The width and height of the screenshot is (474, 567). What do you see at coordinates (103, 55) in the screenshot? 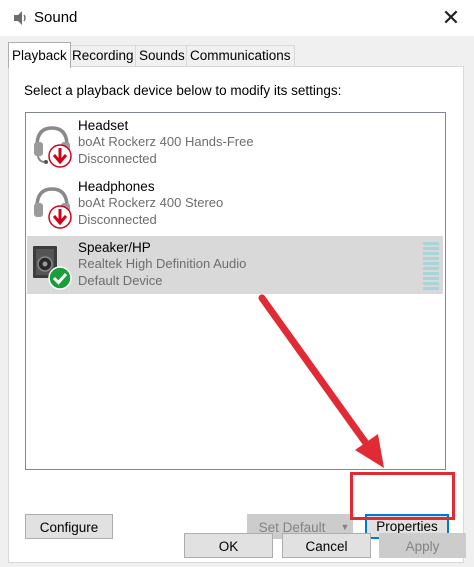
I see `tab-recording: Recording` at bounding box center [103, 55].